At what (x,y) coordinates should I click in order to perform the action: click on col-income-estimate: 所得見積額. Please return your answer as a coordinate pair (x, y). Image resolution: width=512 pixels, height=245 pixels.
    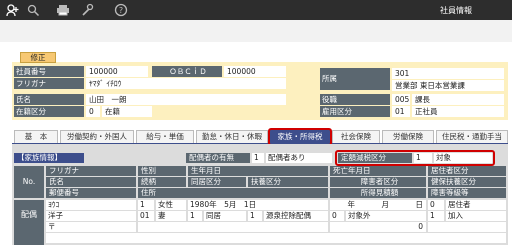
    Looking at the image, I should click on (378, 193).